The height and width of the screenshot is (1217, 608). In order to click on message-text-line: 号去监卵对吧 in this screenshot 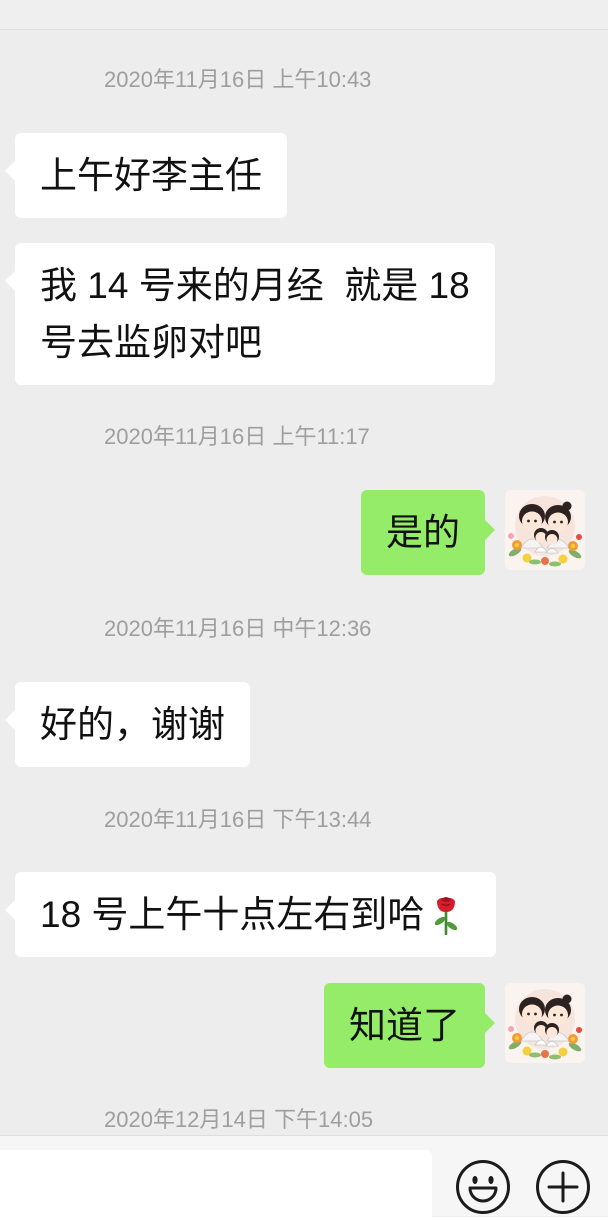, I will do `click(151, 342)`.